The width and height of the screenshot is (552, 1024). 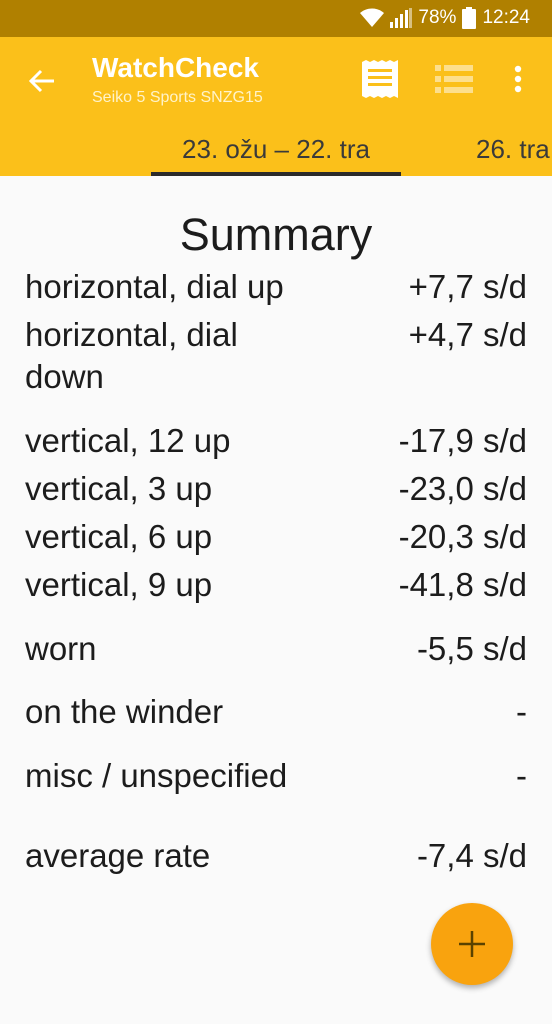 What do you see at coordinates (467, 286) in the screenshot?
I see `row-value: +7,7 s/d` at bounding box center [467, 286].